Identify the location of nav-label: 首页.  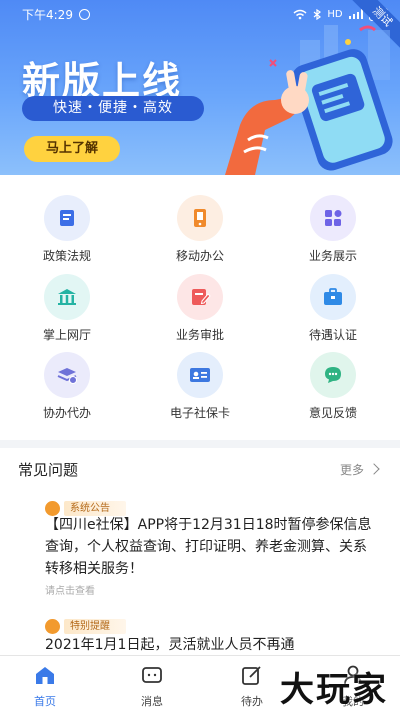
(45, 701).